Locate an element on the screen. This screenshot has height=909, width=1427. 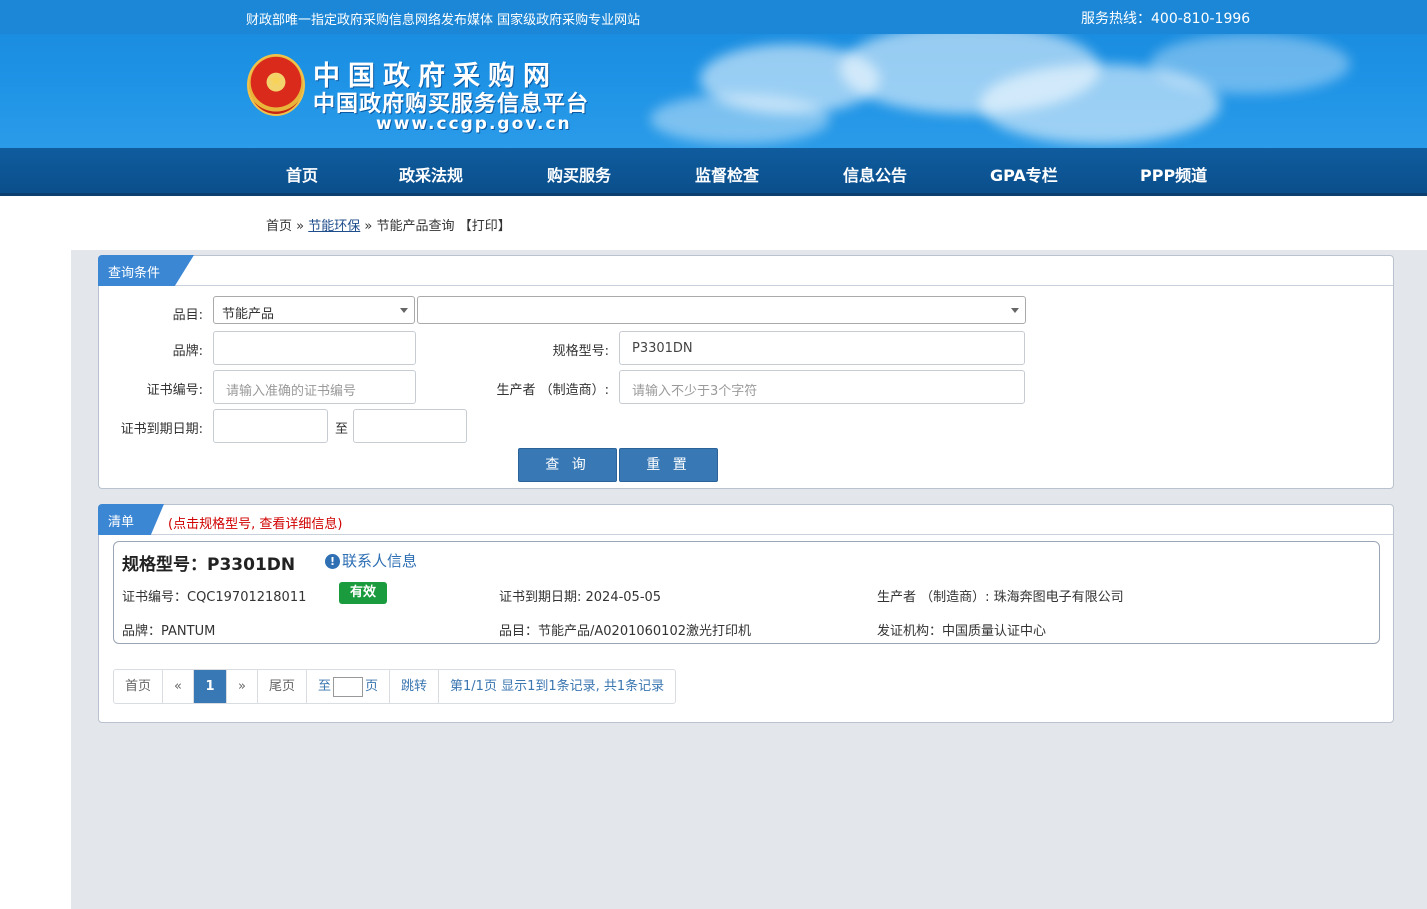
result-model-link: 规格型号：P3301DN is located at coordinates (208, 562).